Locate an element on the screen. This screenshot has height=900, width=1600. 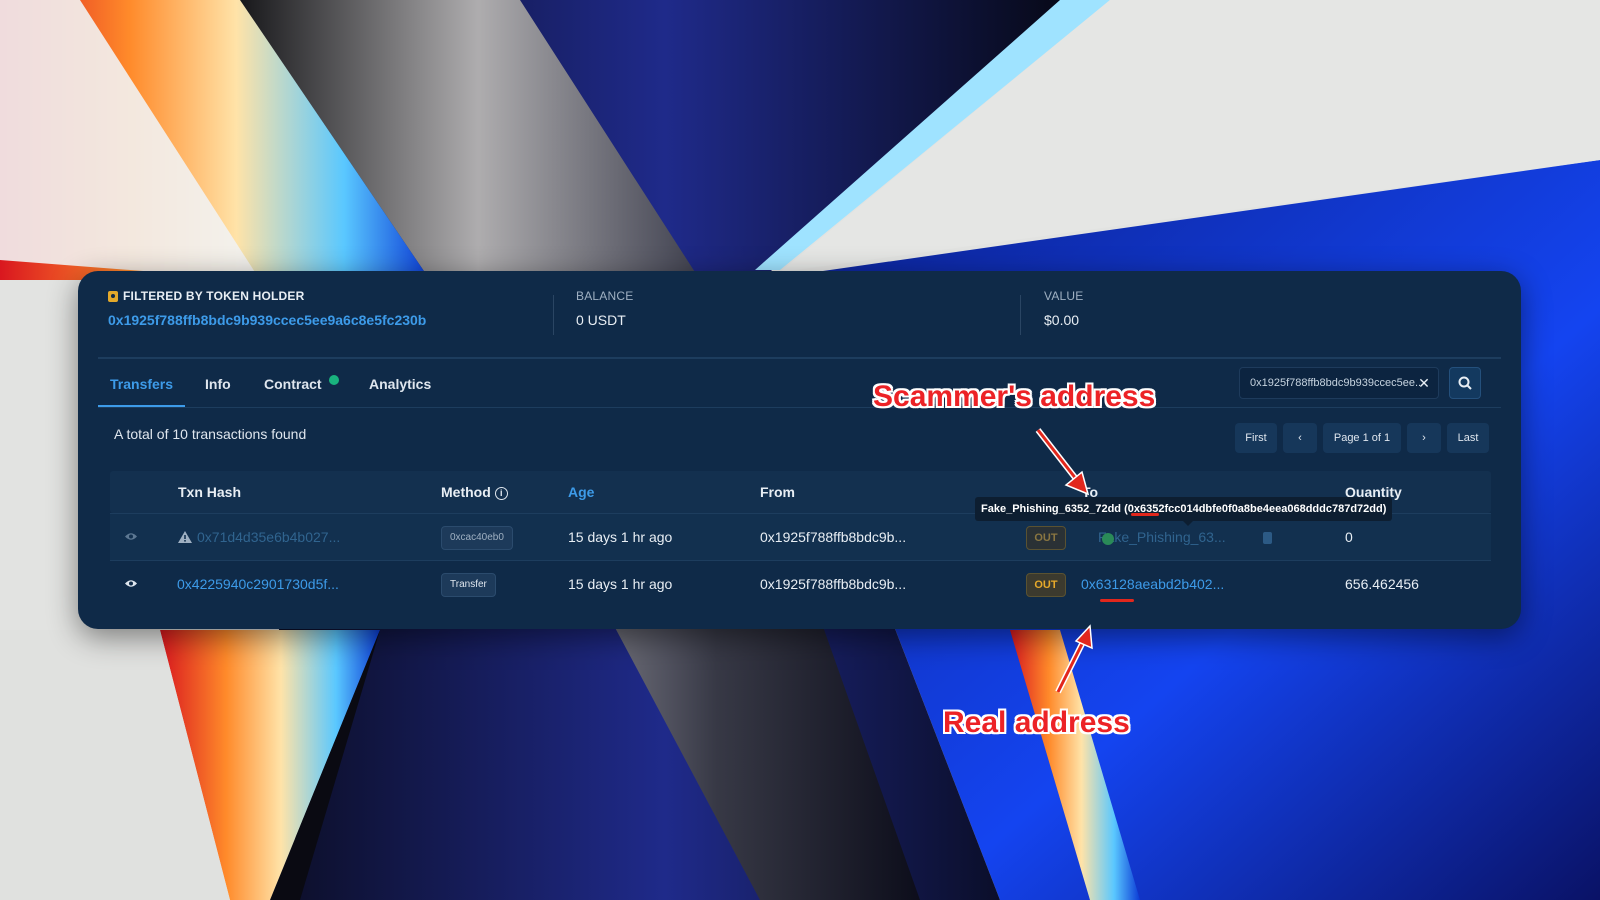
scammer-address-annotation: Scammer's address is located at coordinates (1014, 396).